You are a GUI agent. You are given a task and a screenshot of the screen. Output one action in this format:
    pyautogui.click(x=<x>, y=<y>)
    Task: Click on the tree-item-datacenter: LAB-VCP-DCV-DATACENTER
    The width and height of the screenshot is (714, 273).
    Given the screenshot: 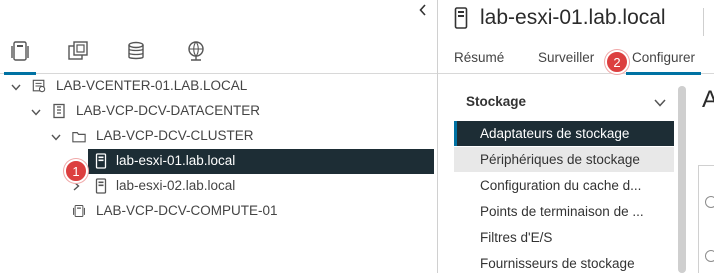 What is the action you would take?
    pyautogui.click(x=219, y=111)
    